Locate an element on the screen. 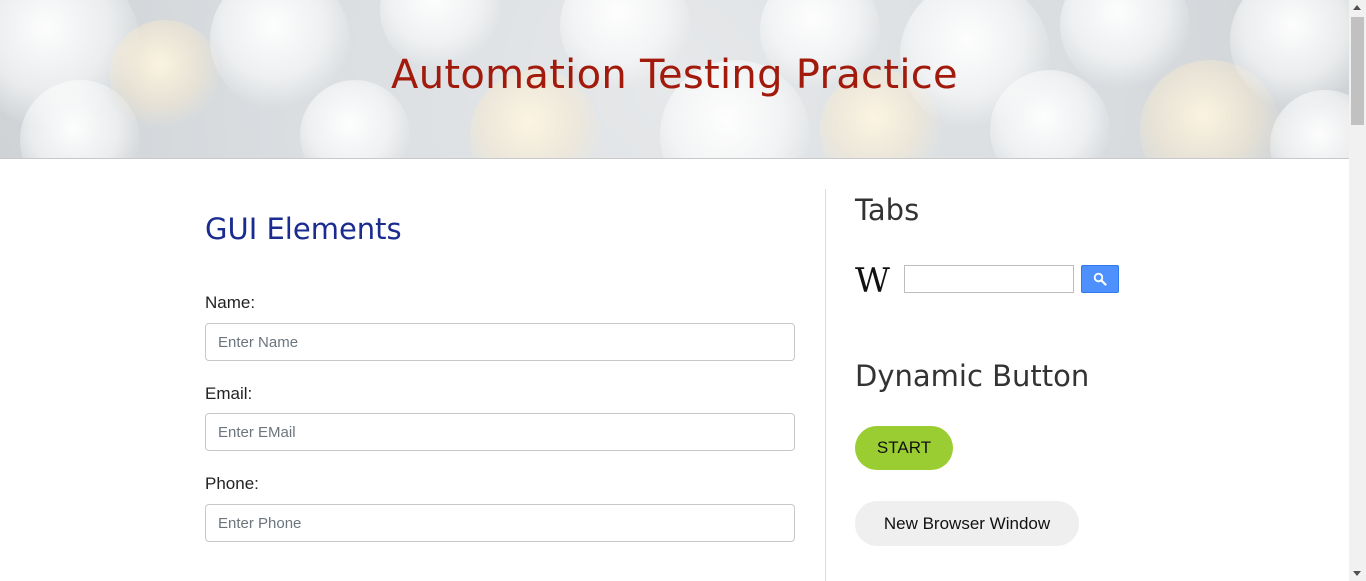  wikipedia-logo-icon: W is located at coordinates (872, 281).